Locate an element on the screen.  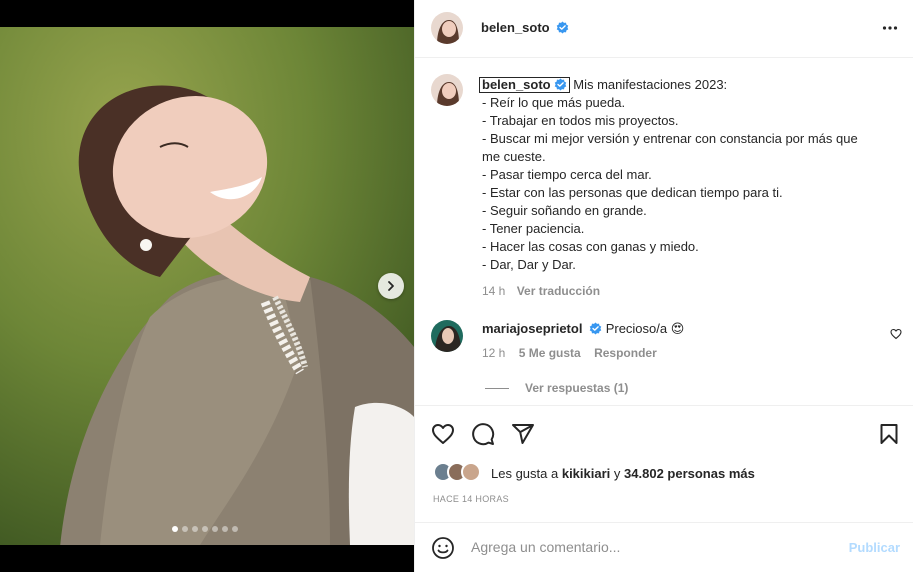
comment-like-button is located at coordinates (896, 335).